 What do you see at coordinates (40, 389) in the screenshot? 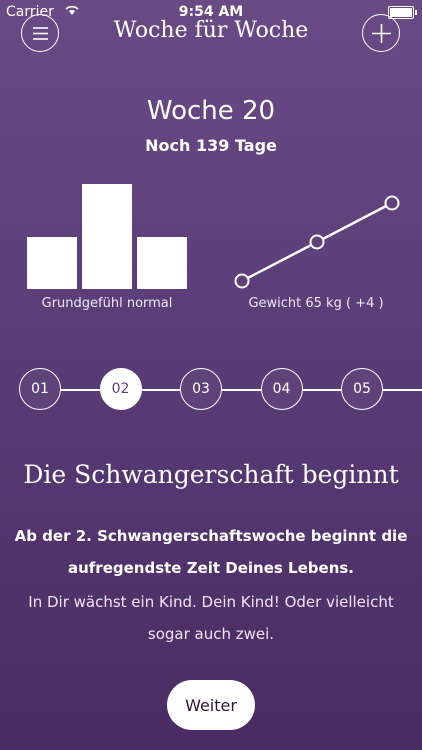
I see `timeline-week-01: 01` at bounding box center [40, 389].